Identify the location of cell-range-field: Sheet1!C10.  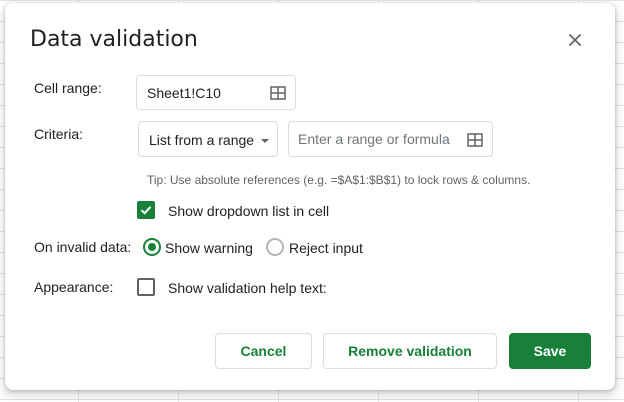
(216, 92).